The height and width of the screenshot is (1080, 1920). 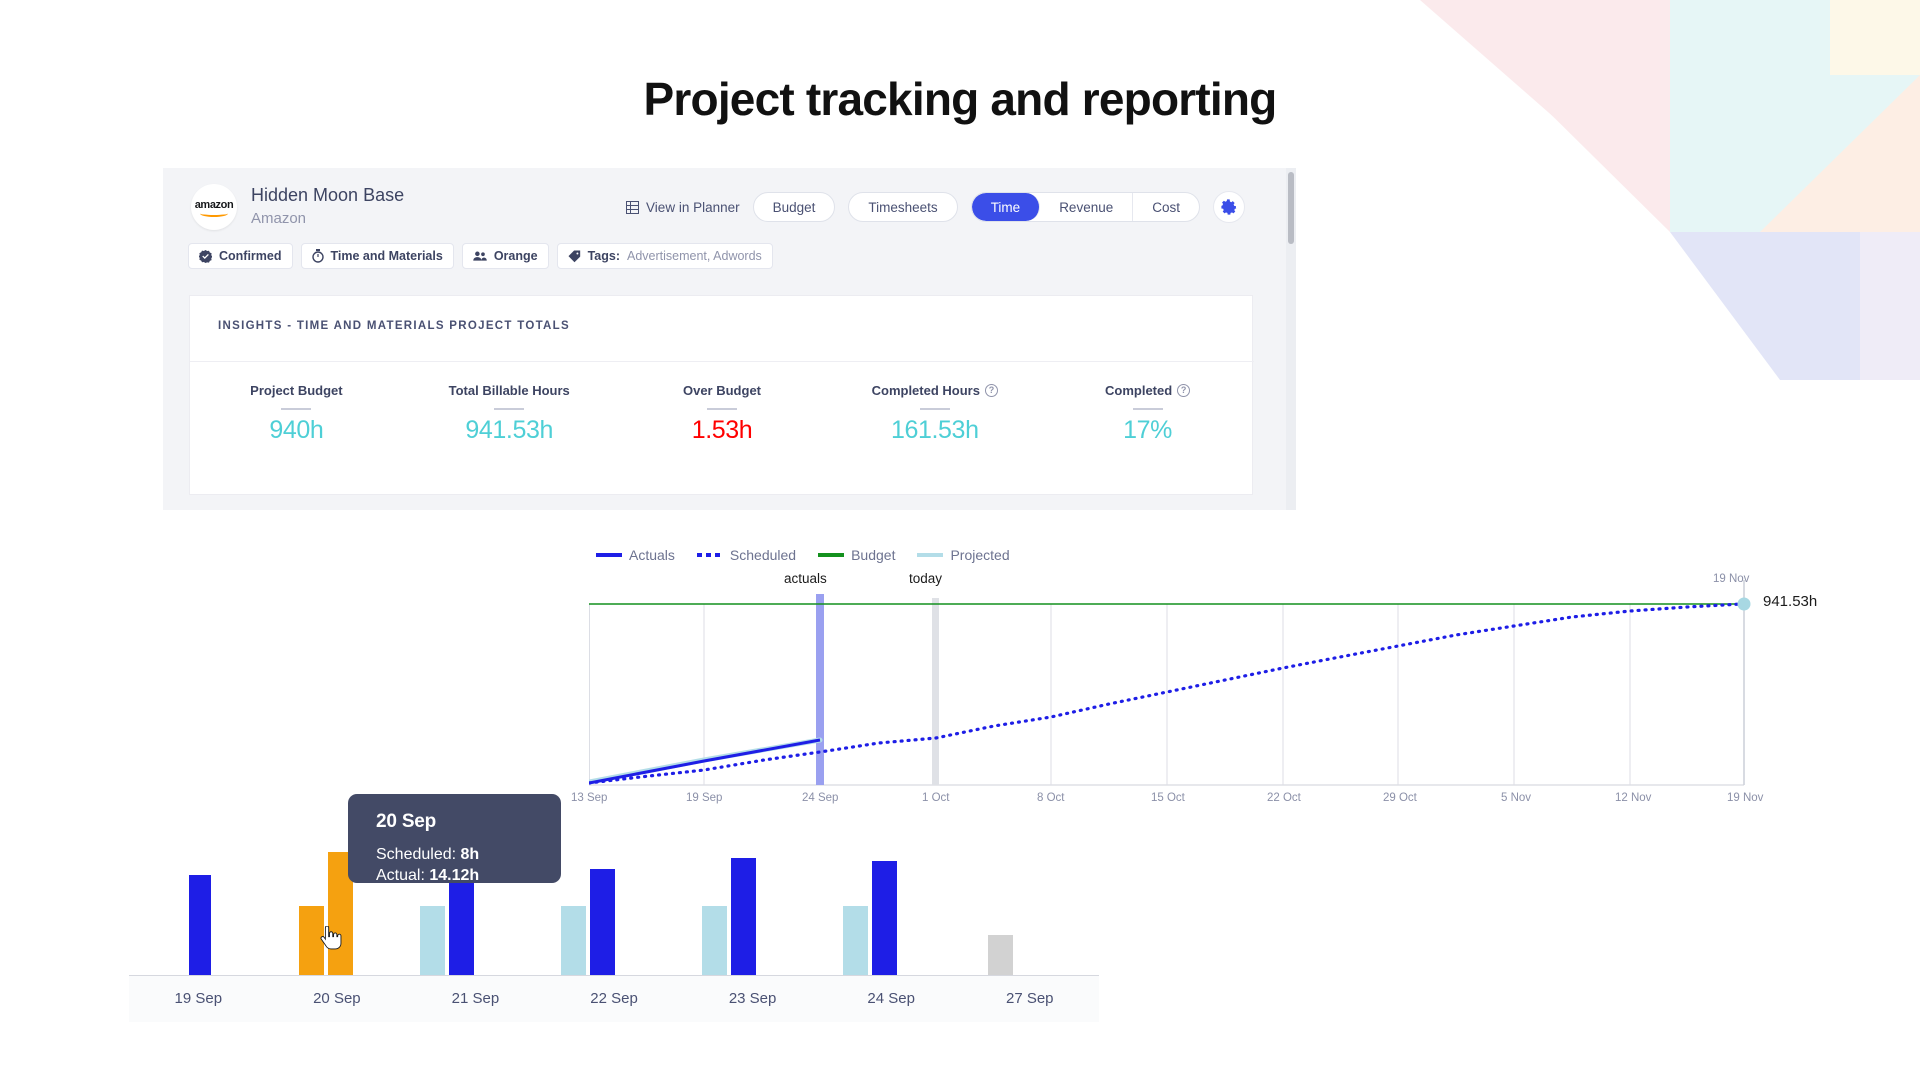 What do you see at coordinates (454, 875) in the screenshot?
I see `tooltip-actual-value: 14.12h` at bounding box center [454, 875].